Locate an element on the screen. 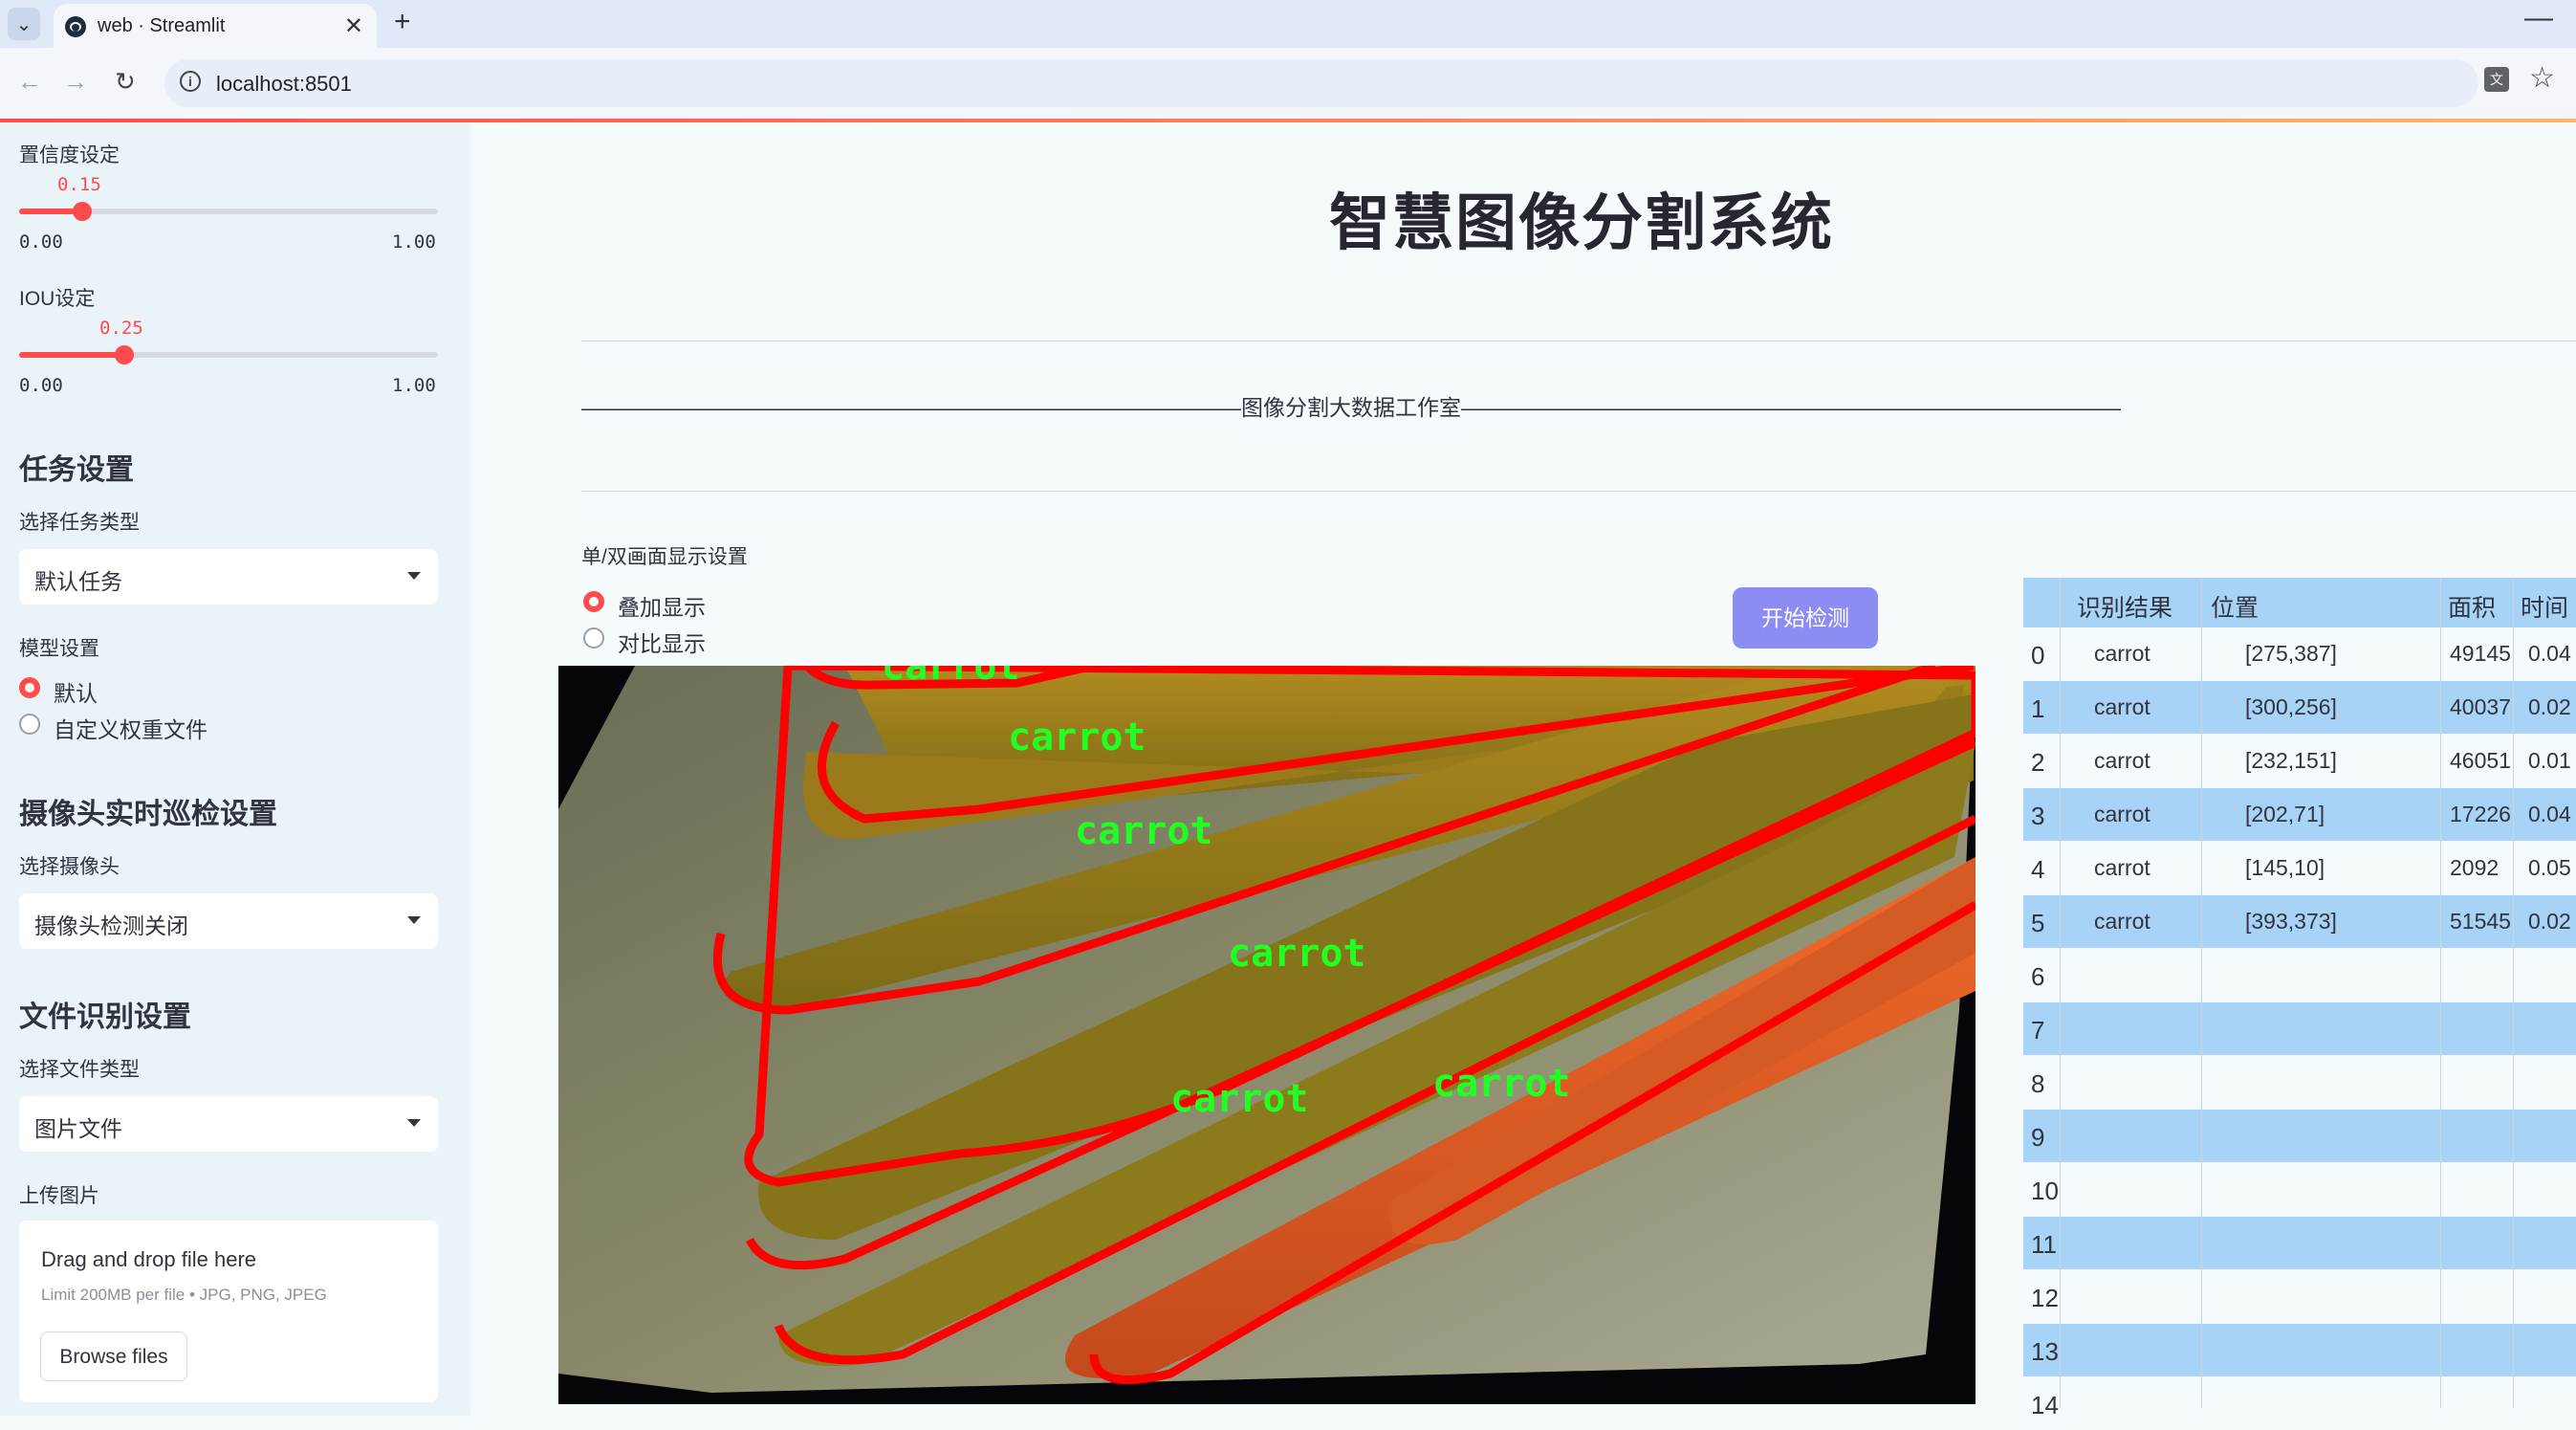 The height and width of the screenshot is (1430, 2576). row-index: 13 is located at coordinates (2045, 1351).